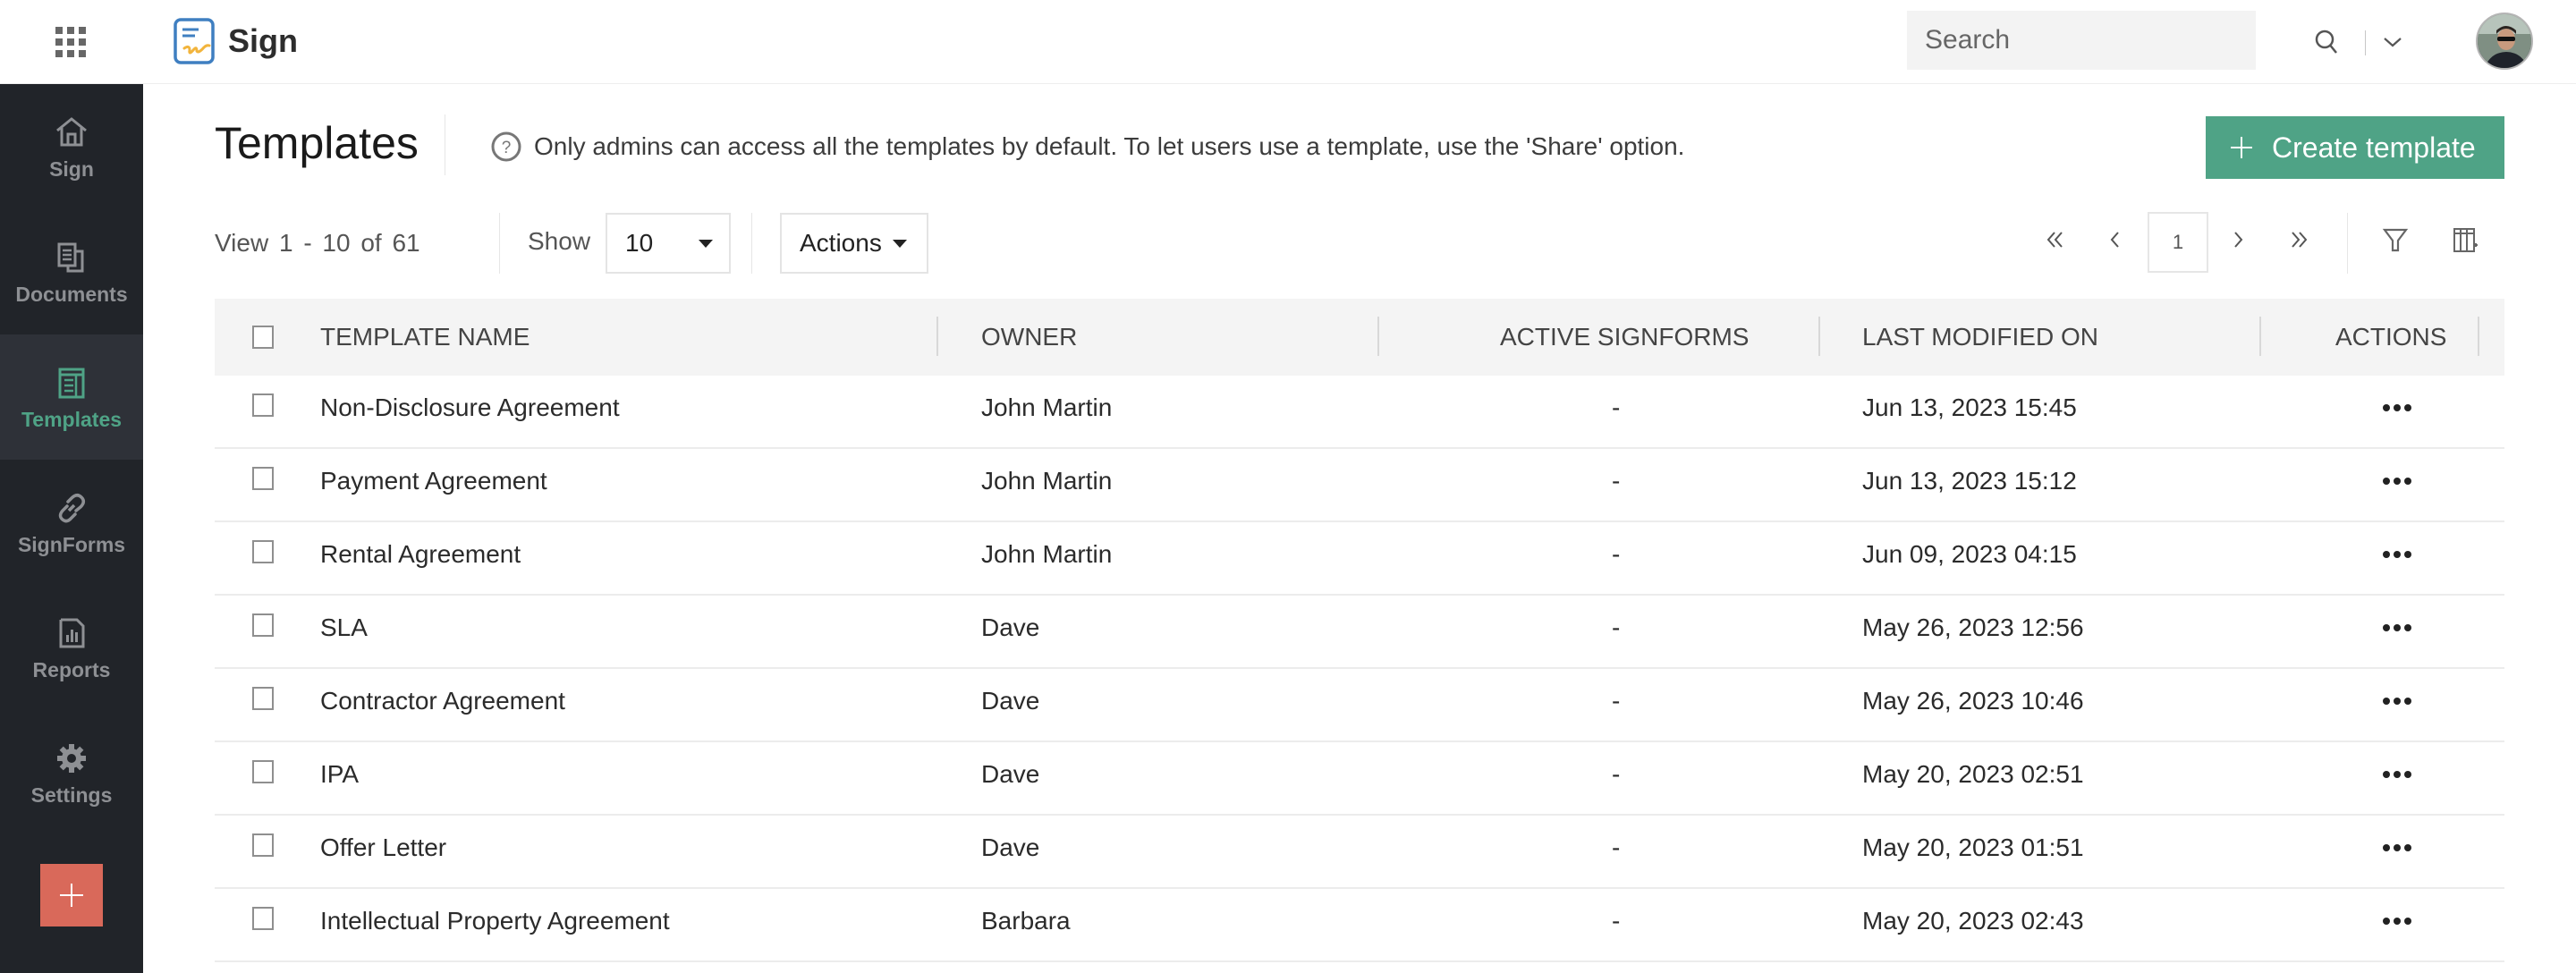 The width and height of the screenshot is (2576, 973). What do you see at coordinates (1359, 779) in the screenshot?
I see `table-row: IPA Dave - May 20, 2023 02:51` at bounding box center [1359, 779].